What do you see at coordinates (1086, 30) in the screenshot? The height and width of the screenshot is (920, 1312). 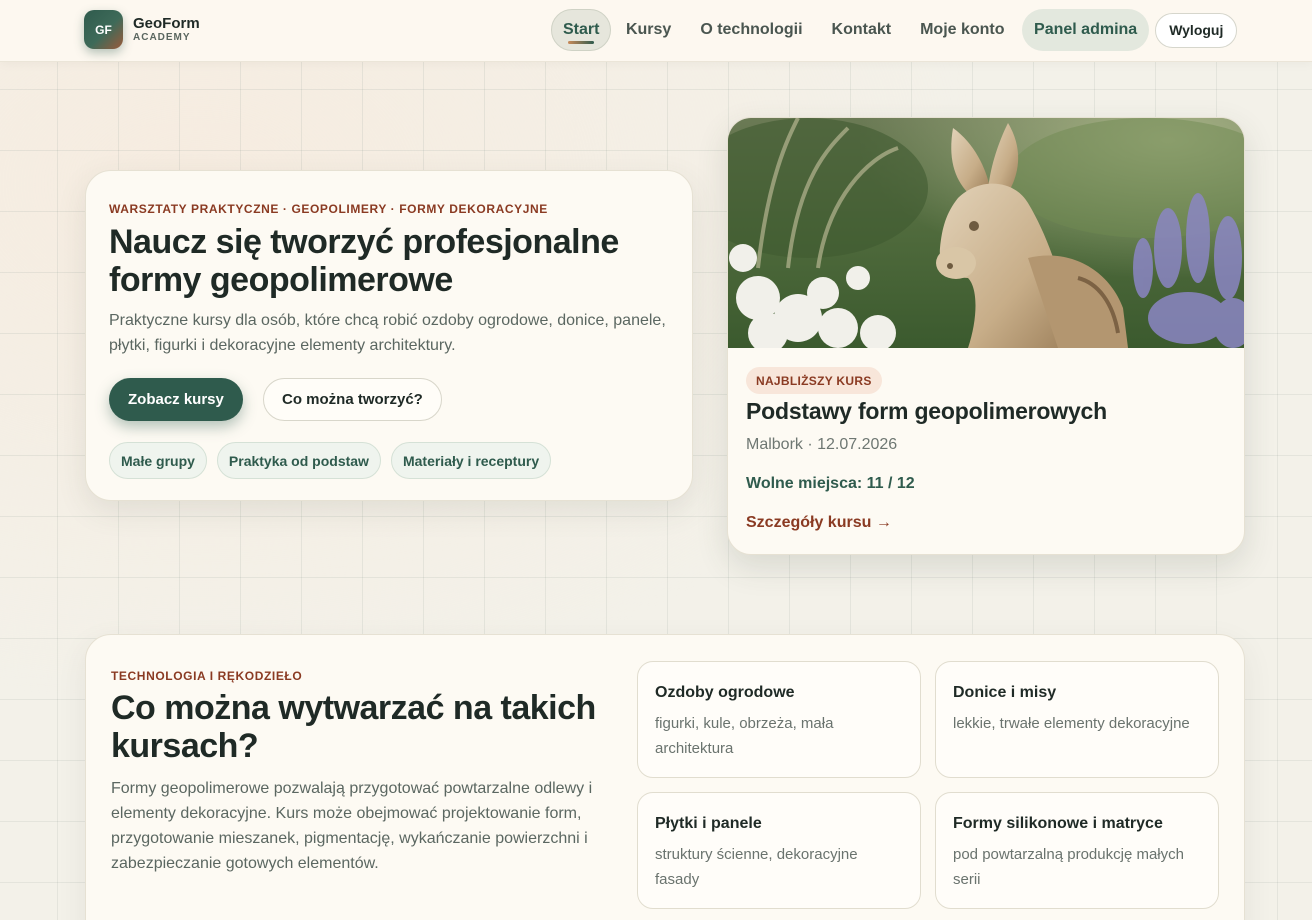 I see `nav-admin-panel: Panel admina` at bounding box center [1086, 30].